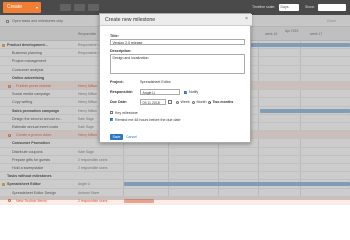 The width and height of the screenshot is (350, 240). Describe the element at coordinates (201, 102) in the screenshot. I see `due-month-label: Month` at that location.